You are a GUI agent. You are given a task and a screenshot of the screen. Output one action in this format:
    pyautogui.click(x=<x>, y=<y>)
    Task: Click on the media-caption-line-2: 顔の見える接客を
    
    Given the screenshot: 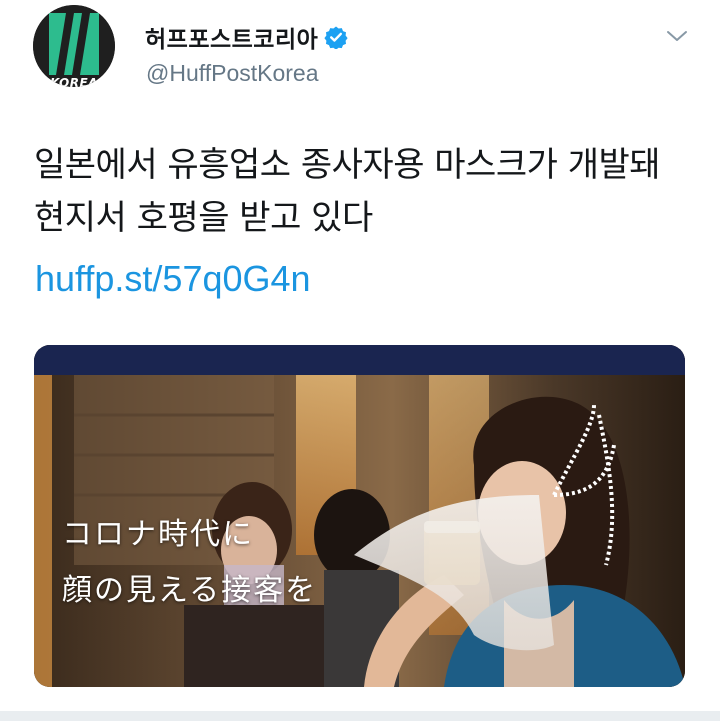 What is the action you would take?
    pyautogui.click(x=190, y=590)
    